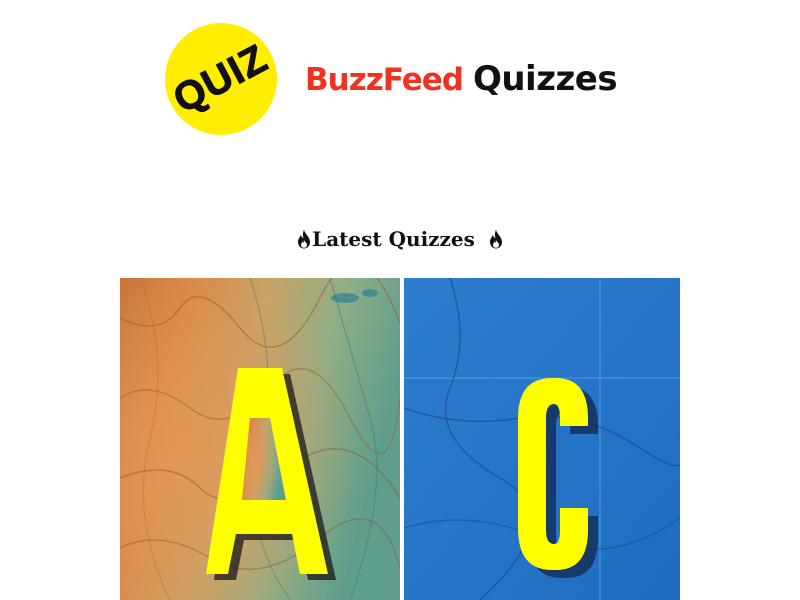 The width and height of the screenshot is (800, 600). Describe the element at coordinates (384, 80) in the screenshot. I see `buzzfeed-wordmark: BuzzFeed` at that location.